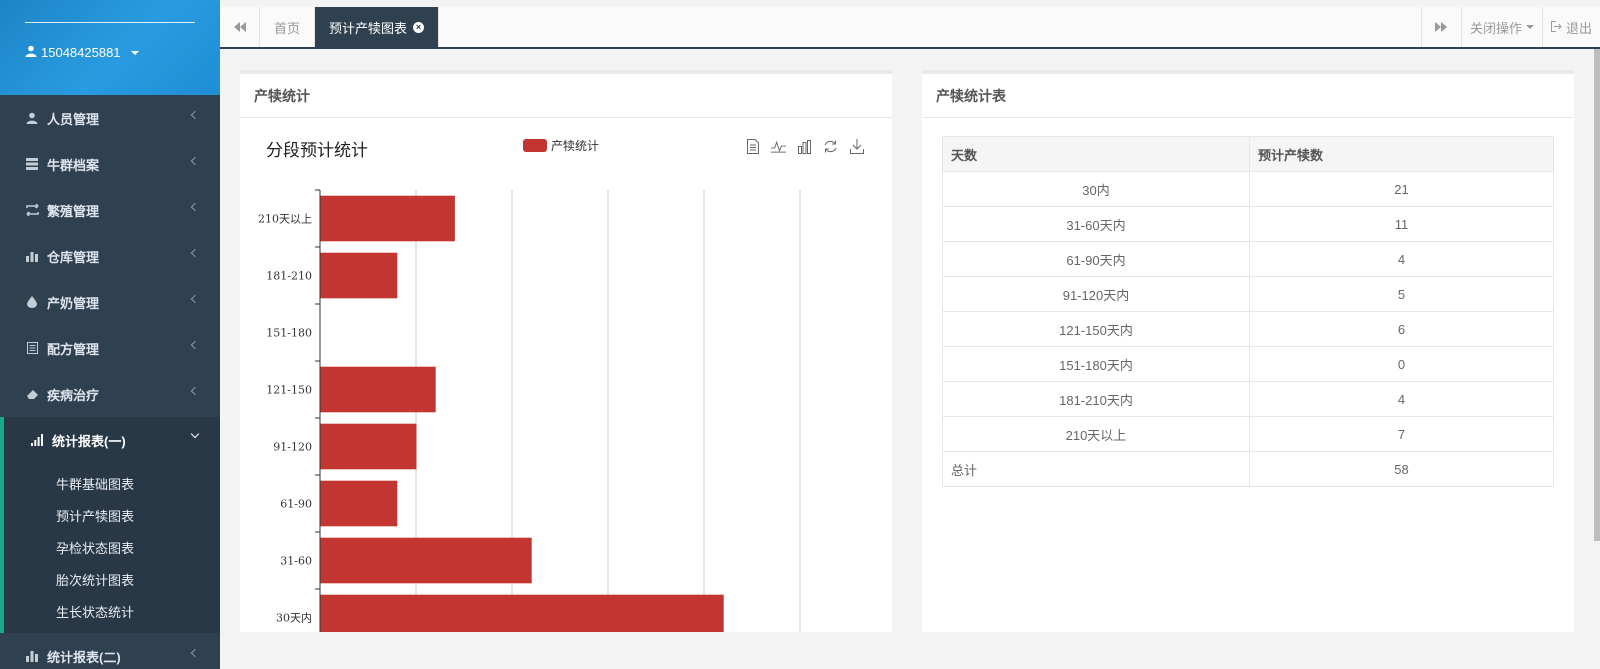  What do you see at coordinates (1248, 96) in the screenshot?
I see `panel-title: 产犊统计表` at bounding box center [1248, 96].